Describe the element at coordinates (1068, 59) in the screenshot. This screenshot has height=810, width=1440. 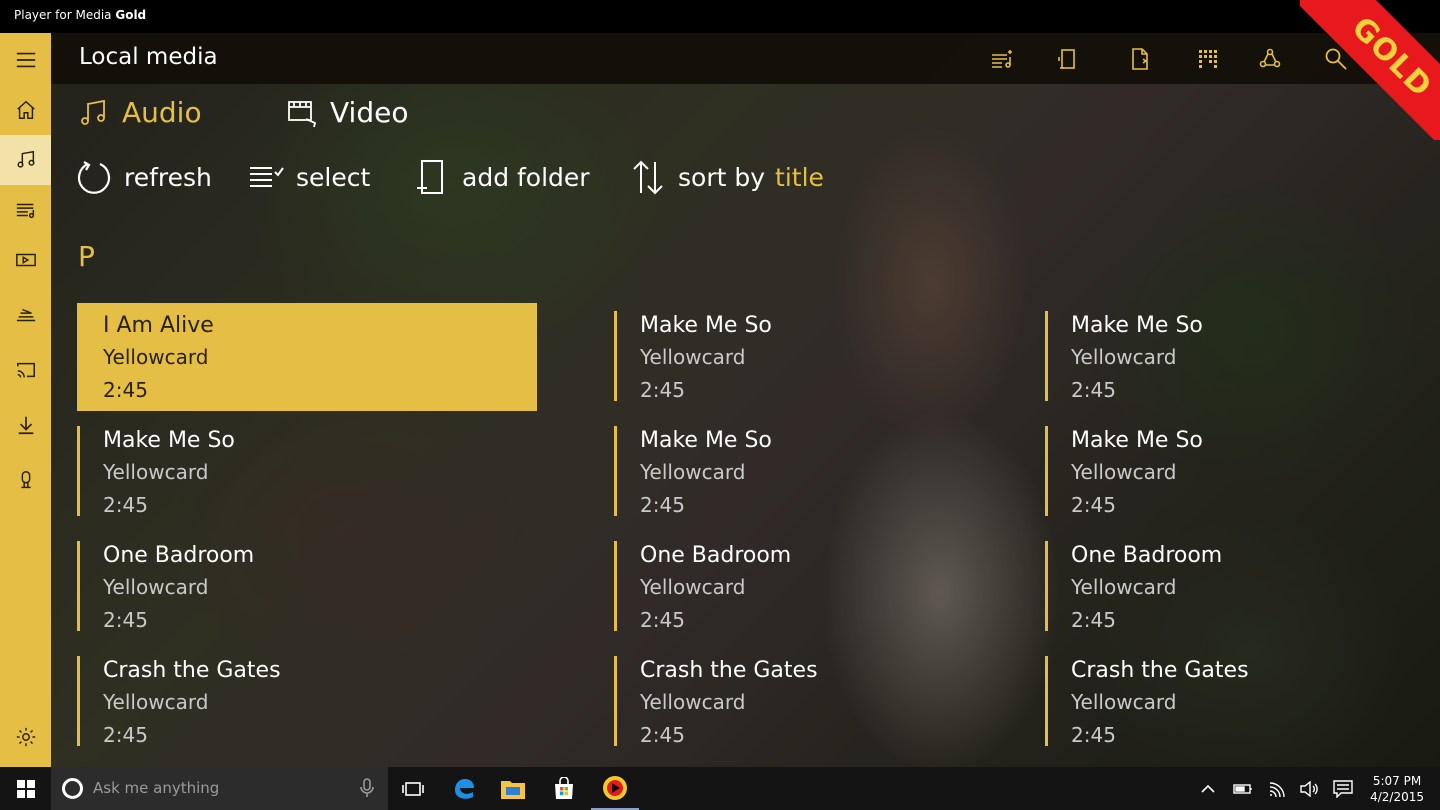
I see `phone-device-icon` at that location.